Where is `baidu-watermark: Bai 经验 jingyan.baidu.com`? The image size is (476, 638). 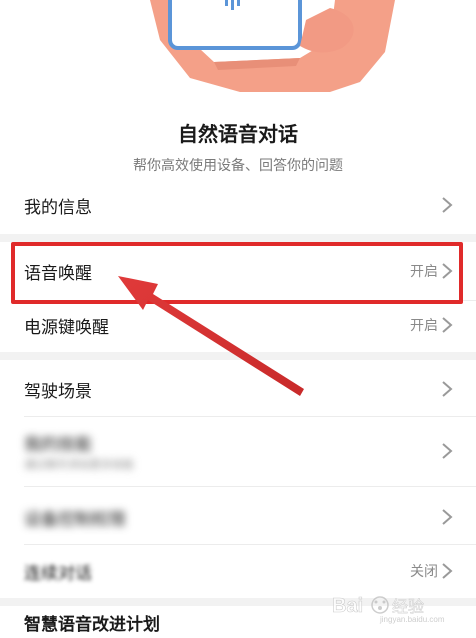 baidu-watermark: Bai 经验 jingyan.baidu.com is located at coordinates (398, 607).